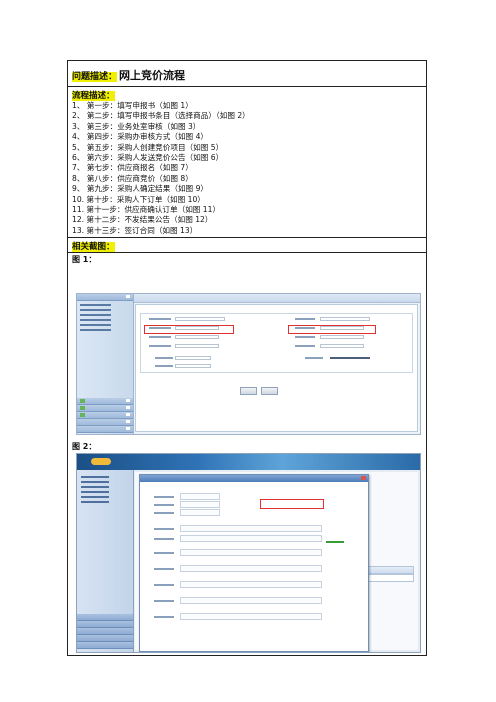  I want to click on figure-1-close-button, so click(269, 391).